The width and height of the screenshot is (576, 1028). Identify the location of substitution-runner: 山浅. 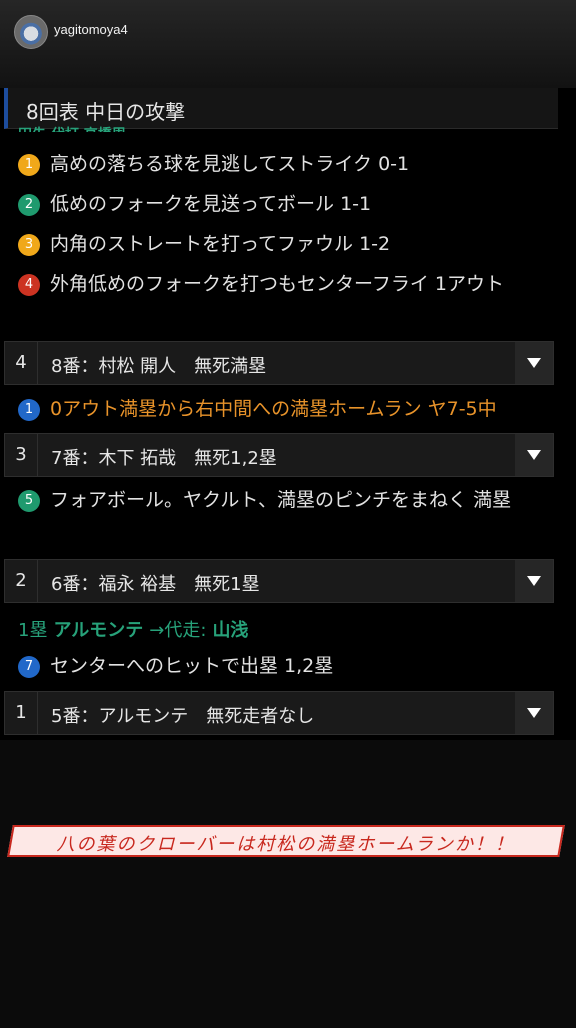
(230, 630).